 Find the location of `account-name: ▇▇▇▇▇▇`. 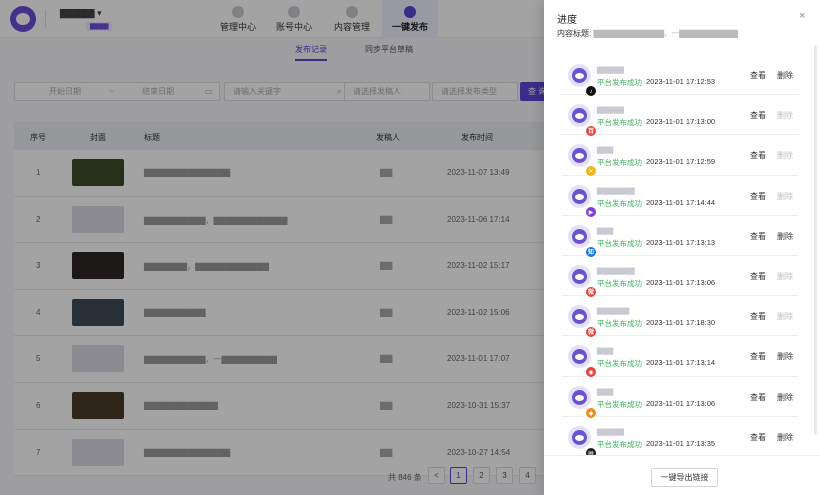

account-name: ▇▇▇▇▇▇ is located at coordinates (613, 312).